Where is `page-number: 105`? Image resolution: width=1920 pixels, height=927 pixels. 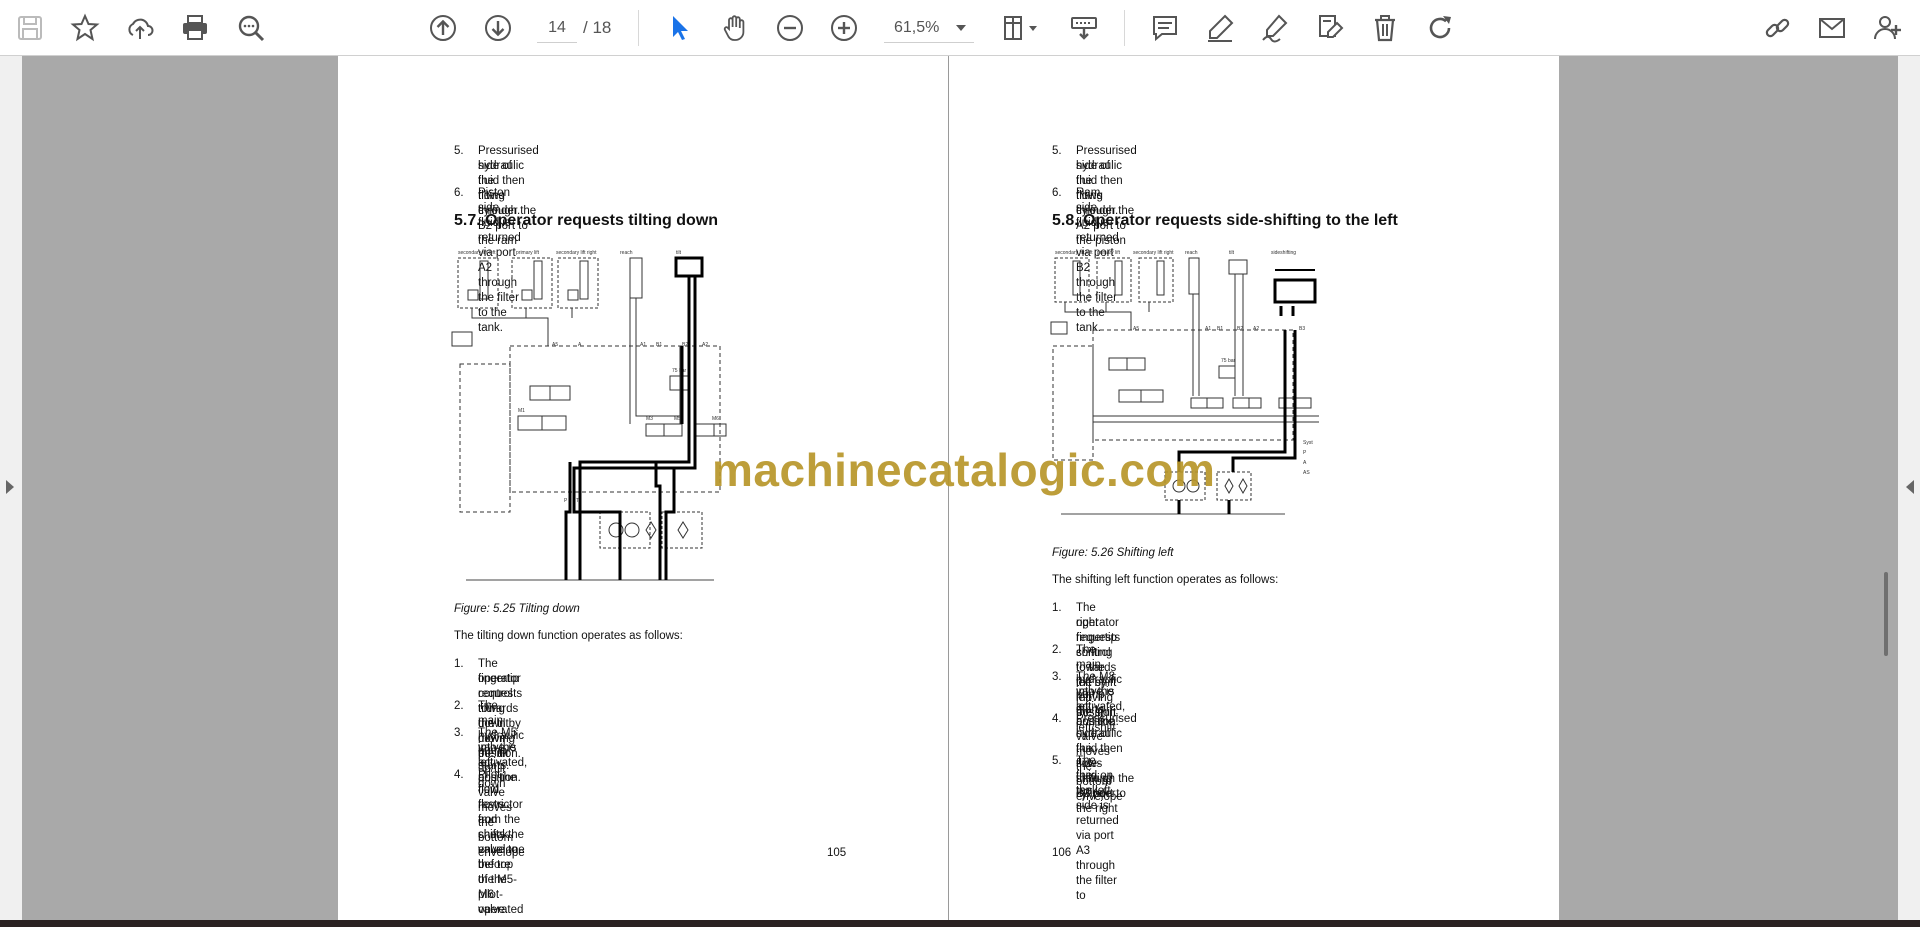 page-number: 105 is located at coordinates (837, 853).